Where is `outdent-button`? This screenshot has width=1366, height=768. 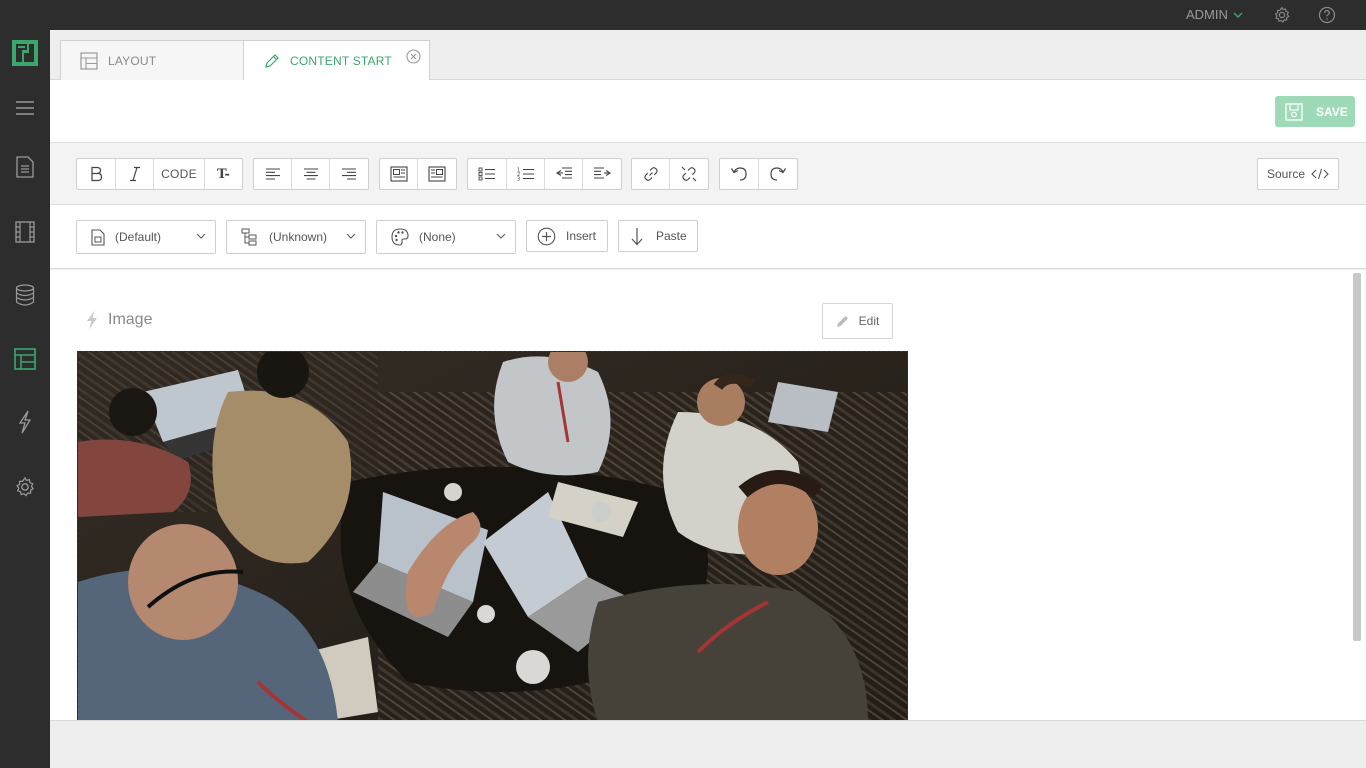
outdent-button is located at coordinates (564, 174).